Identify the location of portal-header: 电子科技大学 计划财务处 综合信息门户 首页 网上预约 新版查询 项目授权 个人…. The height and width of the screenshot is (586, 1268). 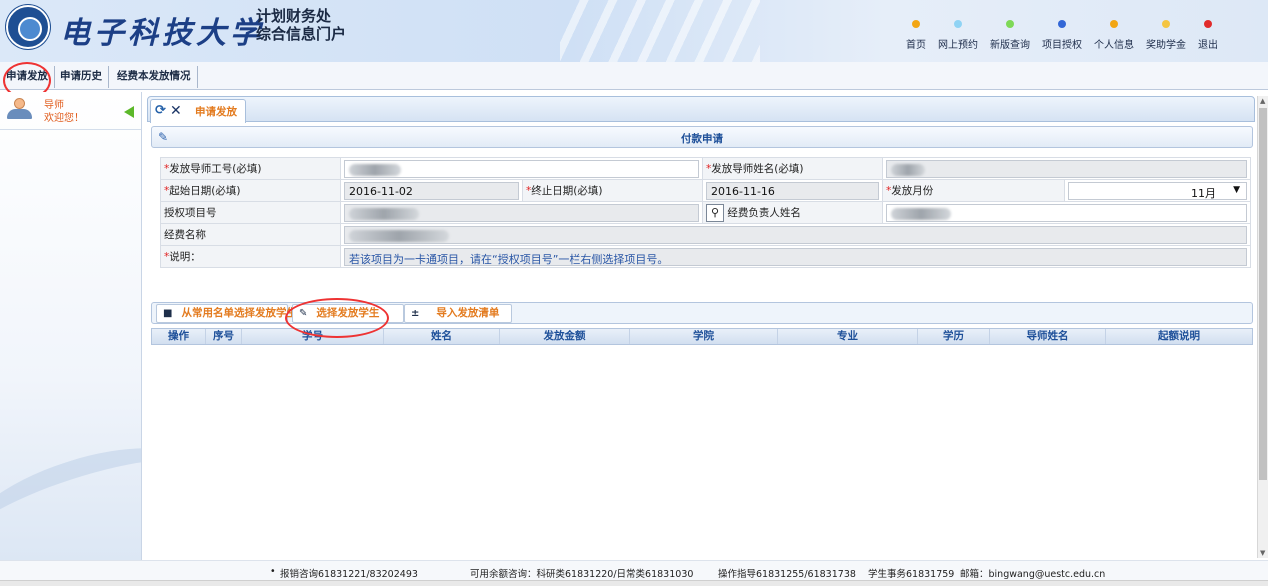
(634, 31).